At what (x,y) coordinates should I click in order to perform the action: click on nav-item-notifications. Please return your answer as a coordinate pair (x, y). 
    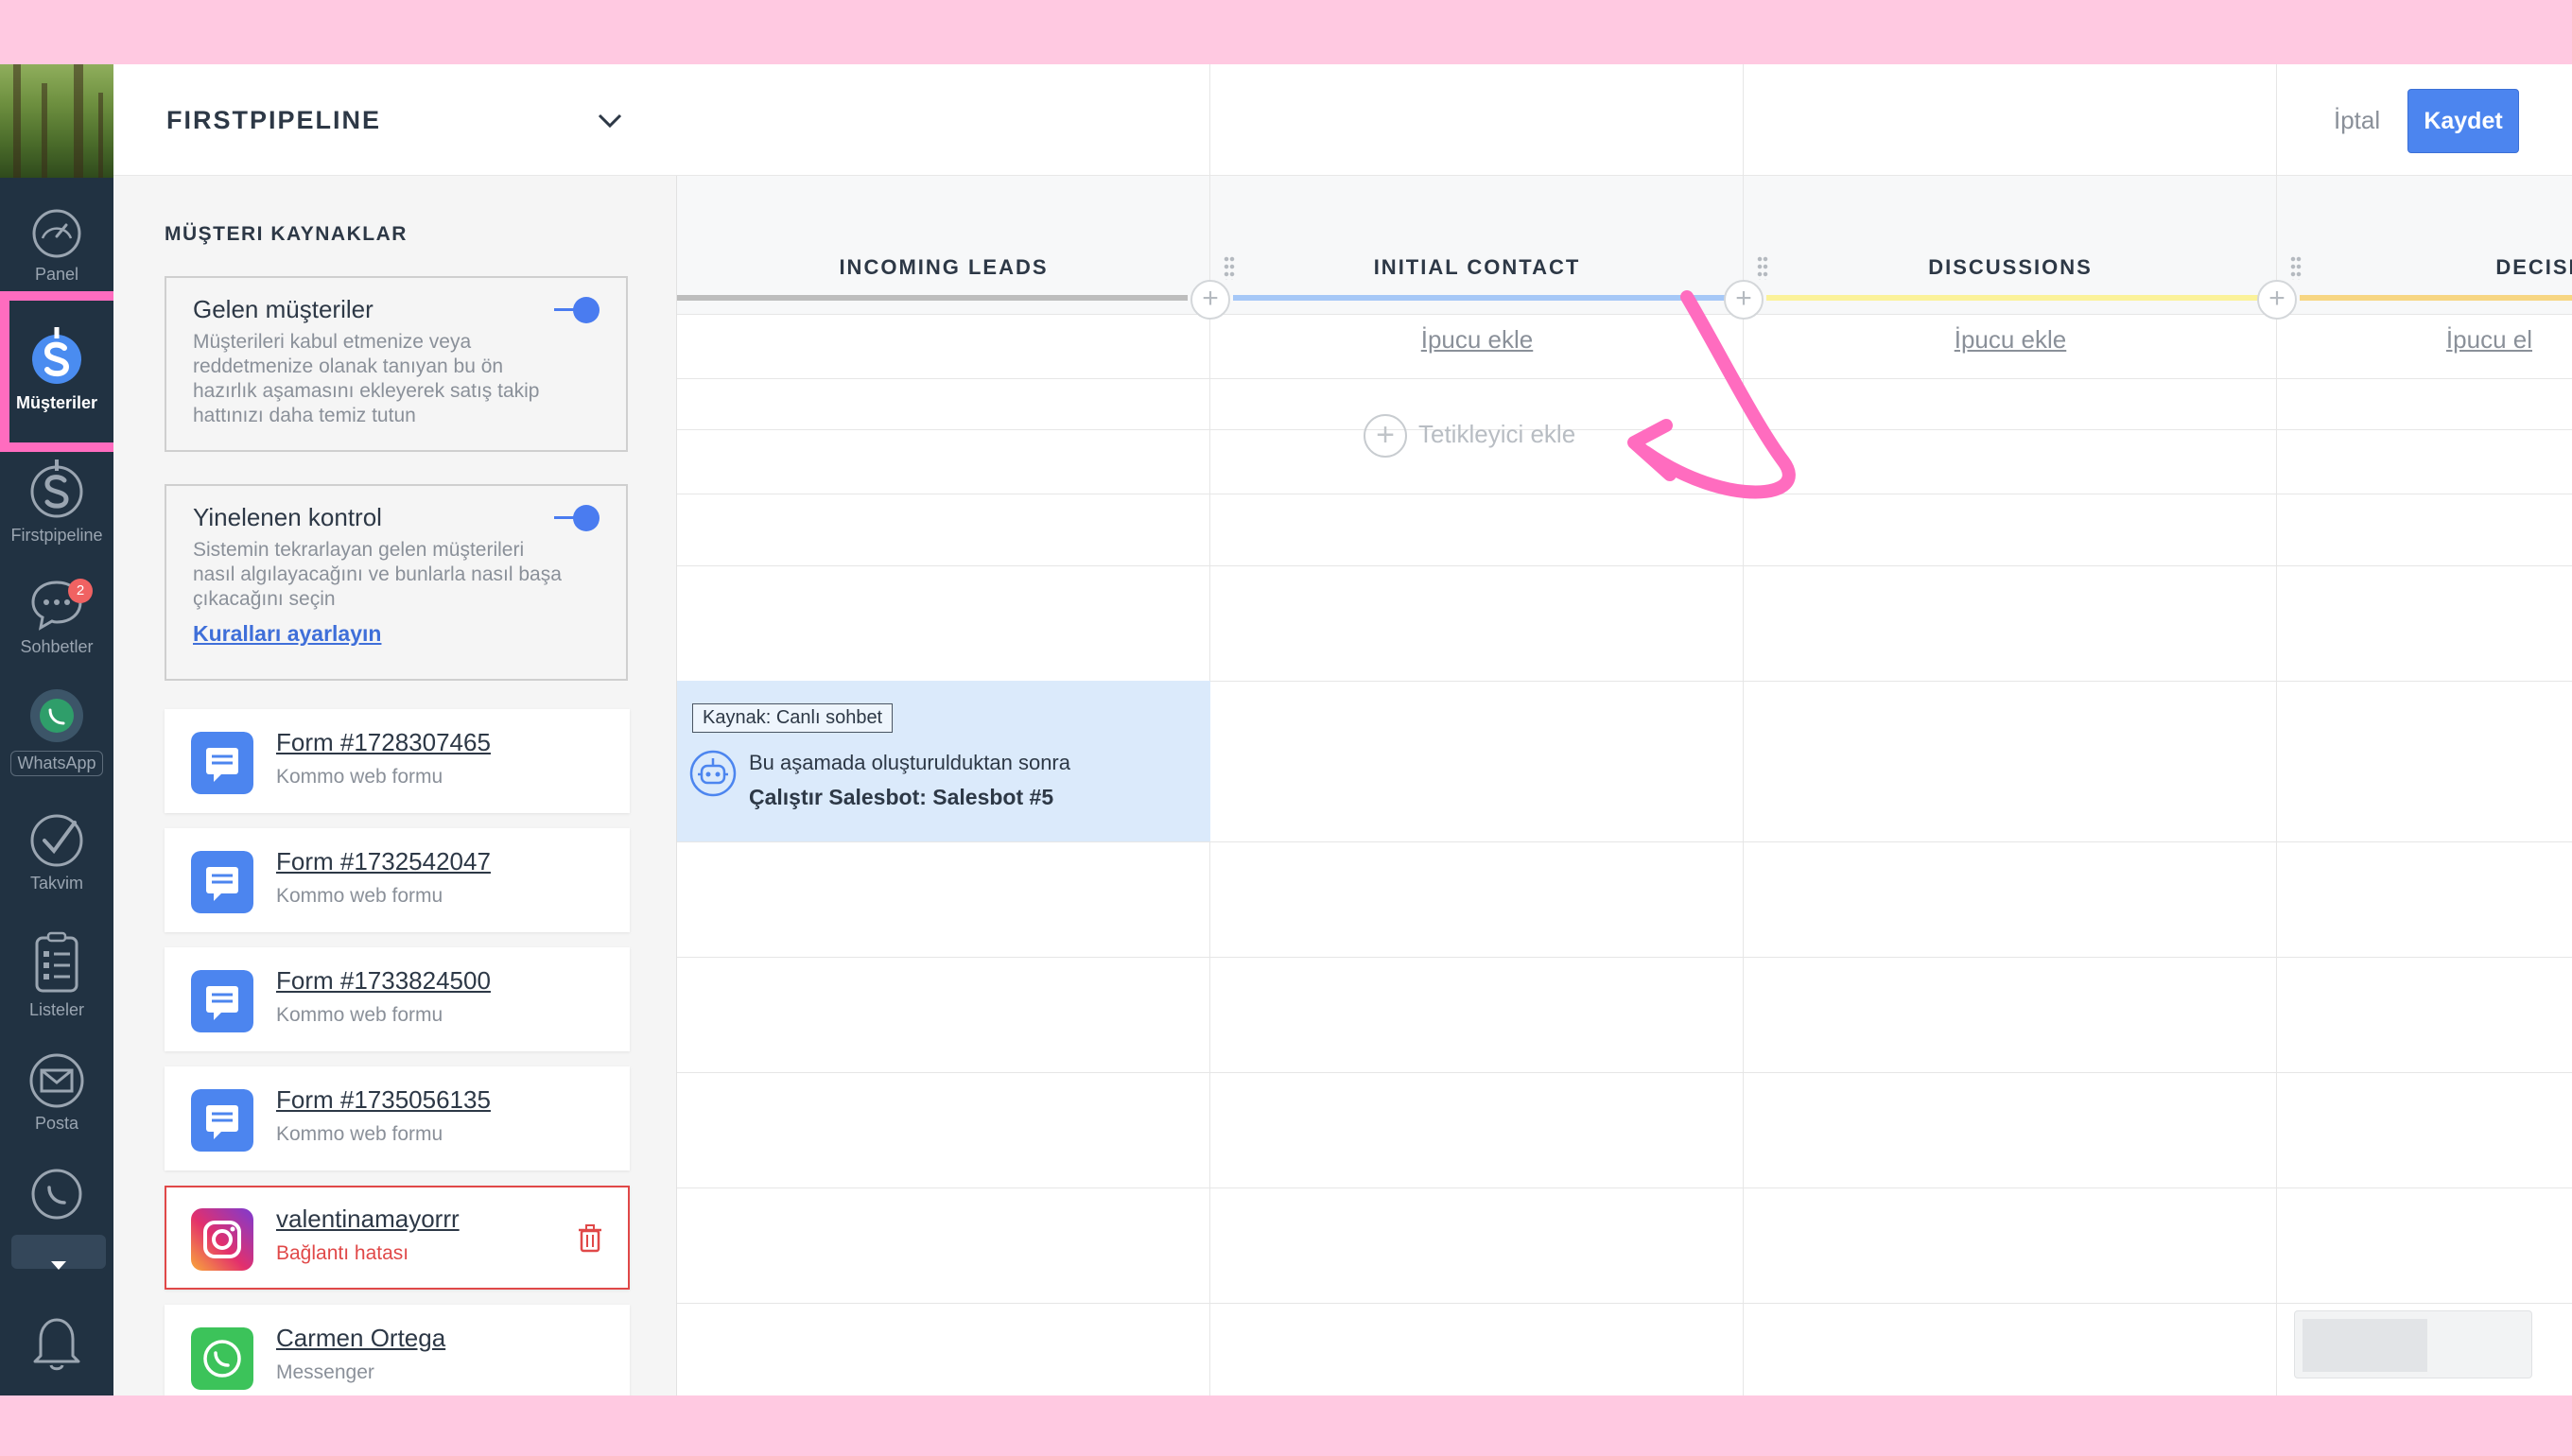
    Looking at the image, I should click on (56, 1341).